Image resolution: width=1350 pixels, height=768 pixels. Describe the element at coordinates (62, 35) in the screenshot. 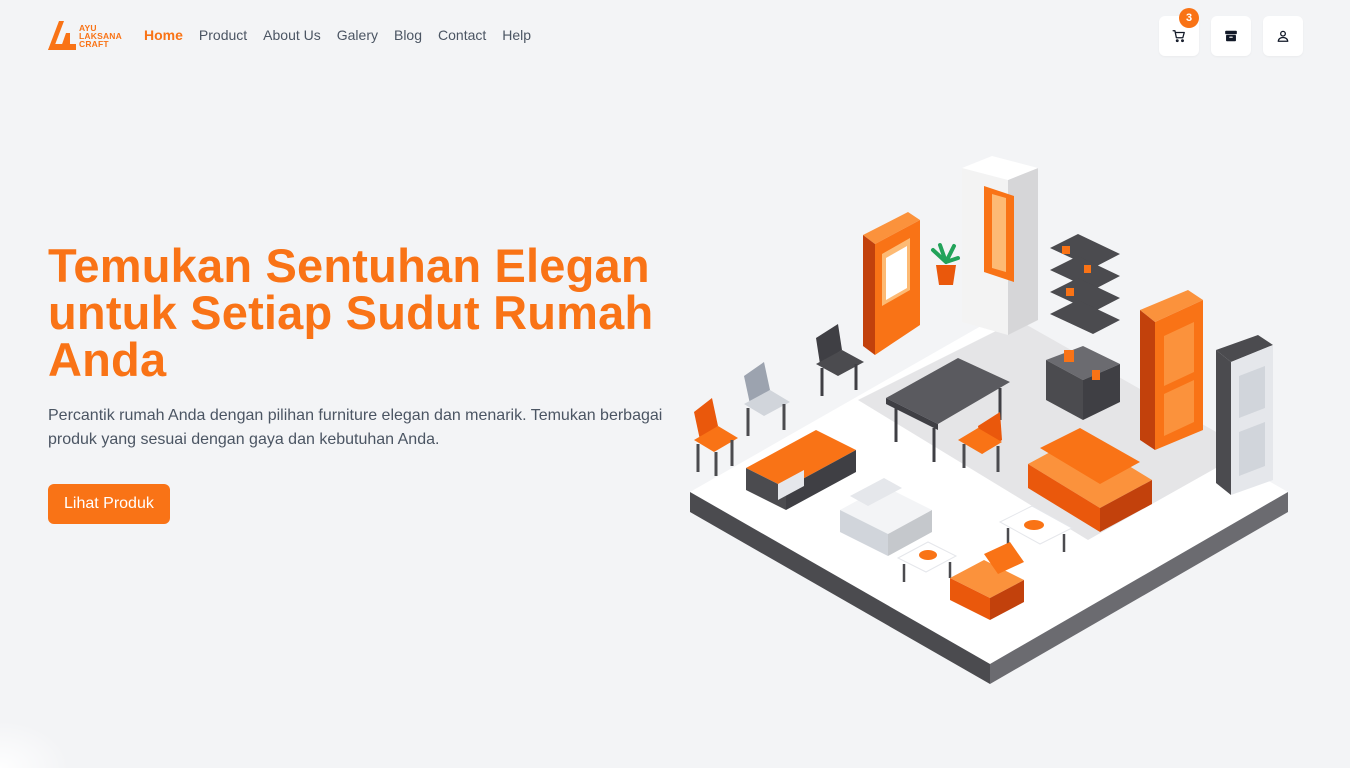

I see `logo-mark-icon` at that location.